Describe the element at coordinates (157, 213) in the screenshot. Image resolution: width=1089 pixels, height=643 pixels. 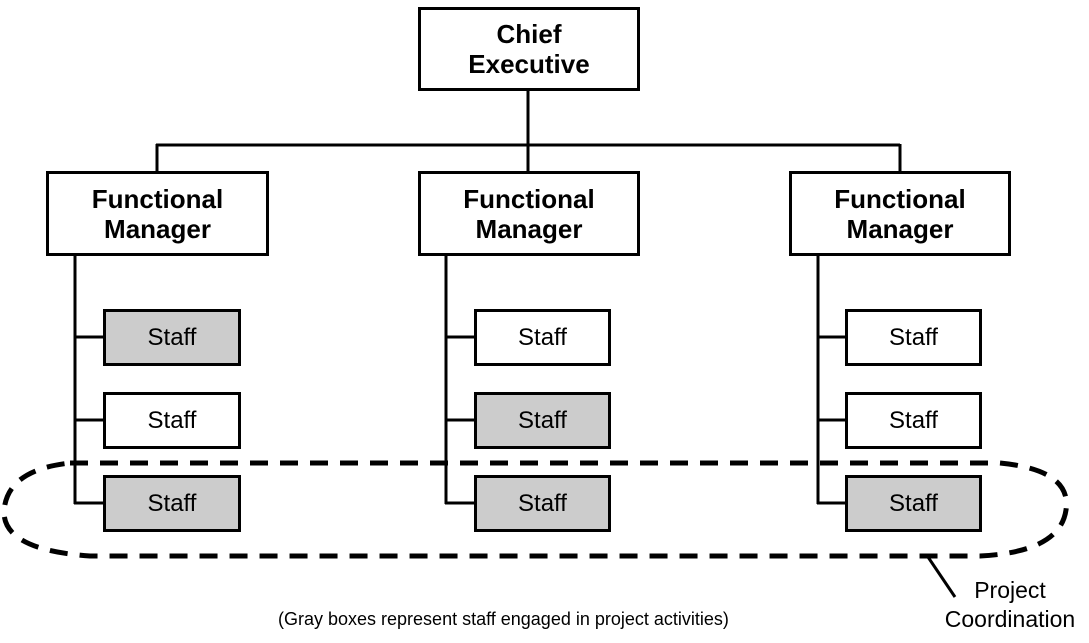
I see `functional-manager-box-1: Functional Manager` at that location.